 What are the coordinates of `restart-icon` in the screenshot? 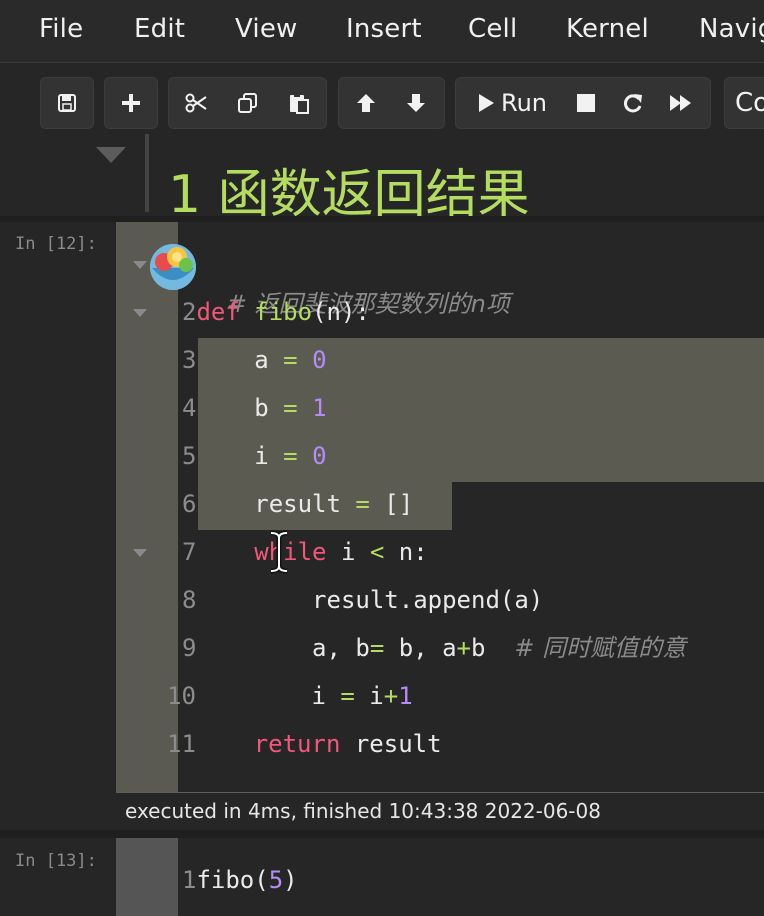 It's located at (633, 103).